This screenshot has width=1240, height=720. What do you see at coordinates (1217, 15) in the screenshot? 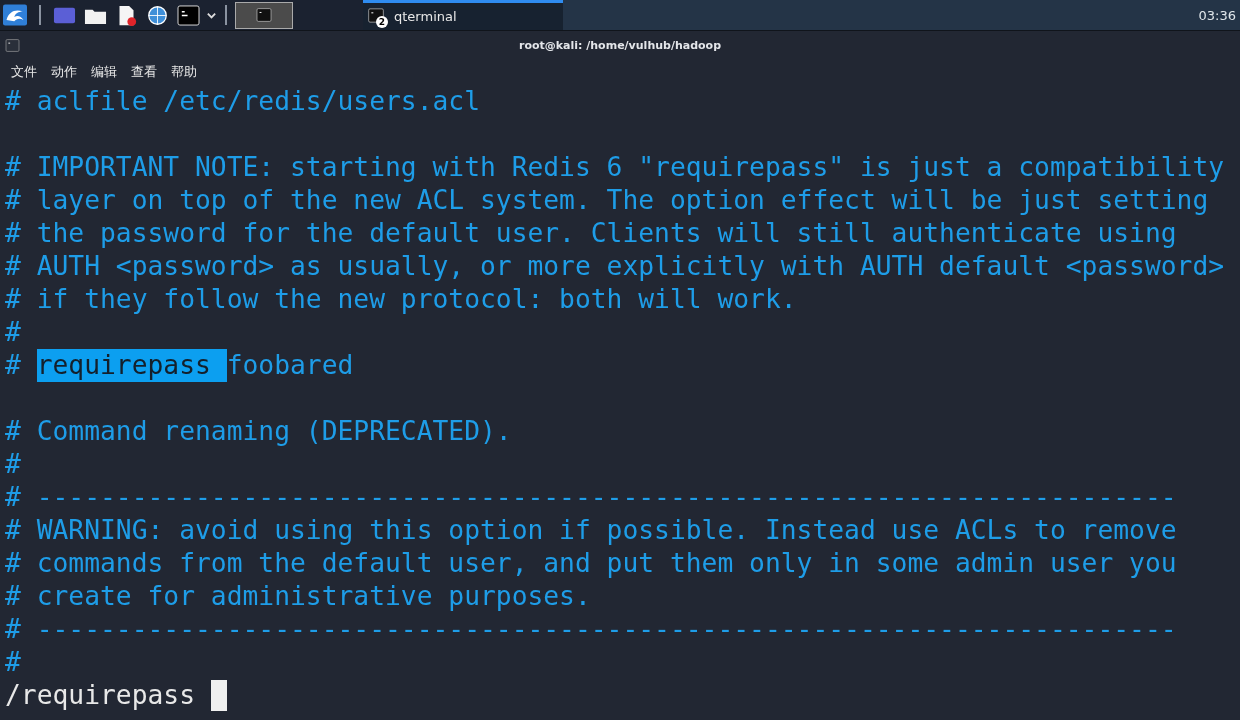
I see `clock: 03:36` at bounding box center [1217, 15].